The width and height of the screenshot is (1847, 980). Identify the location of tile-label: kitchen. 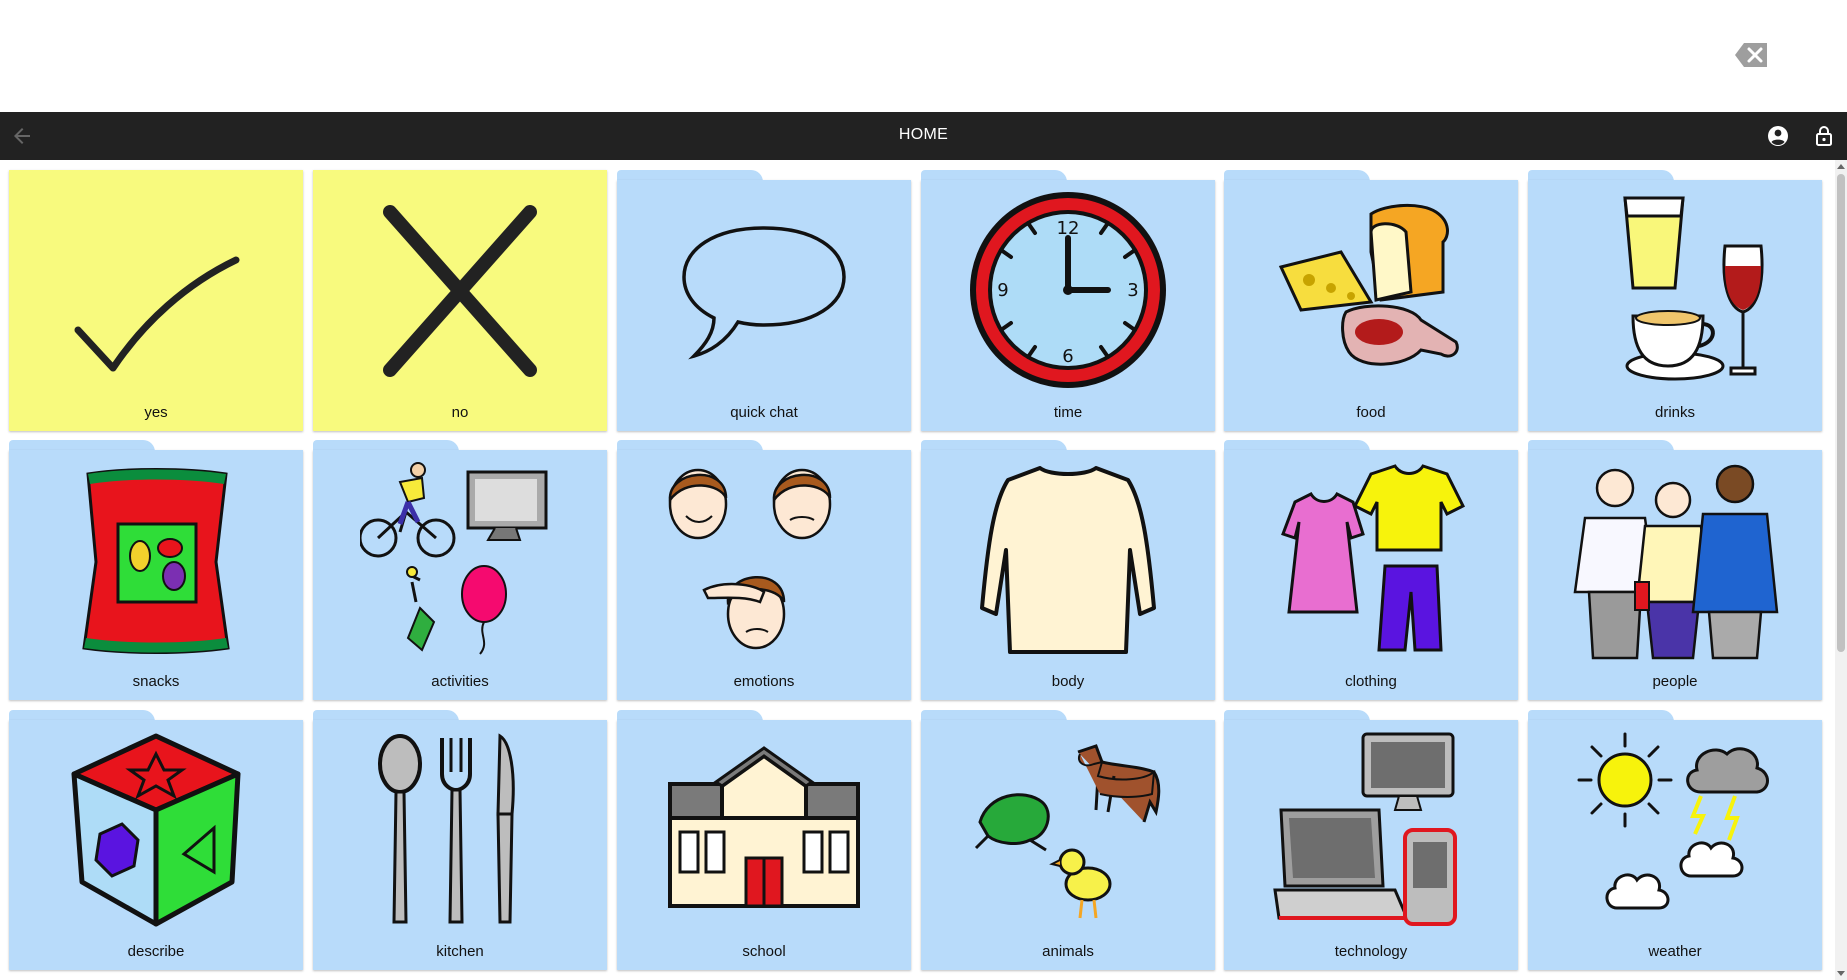
(460, 951).